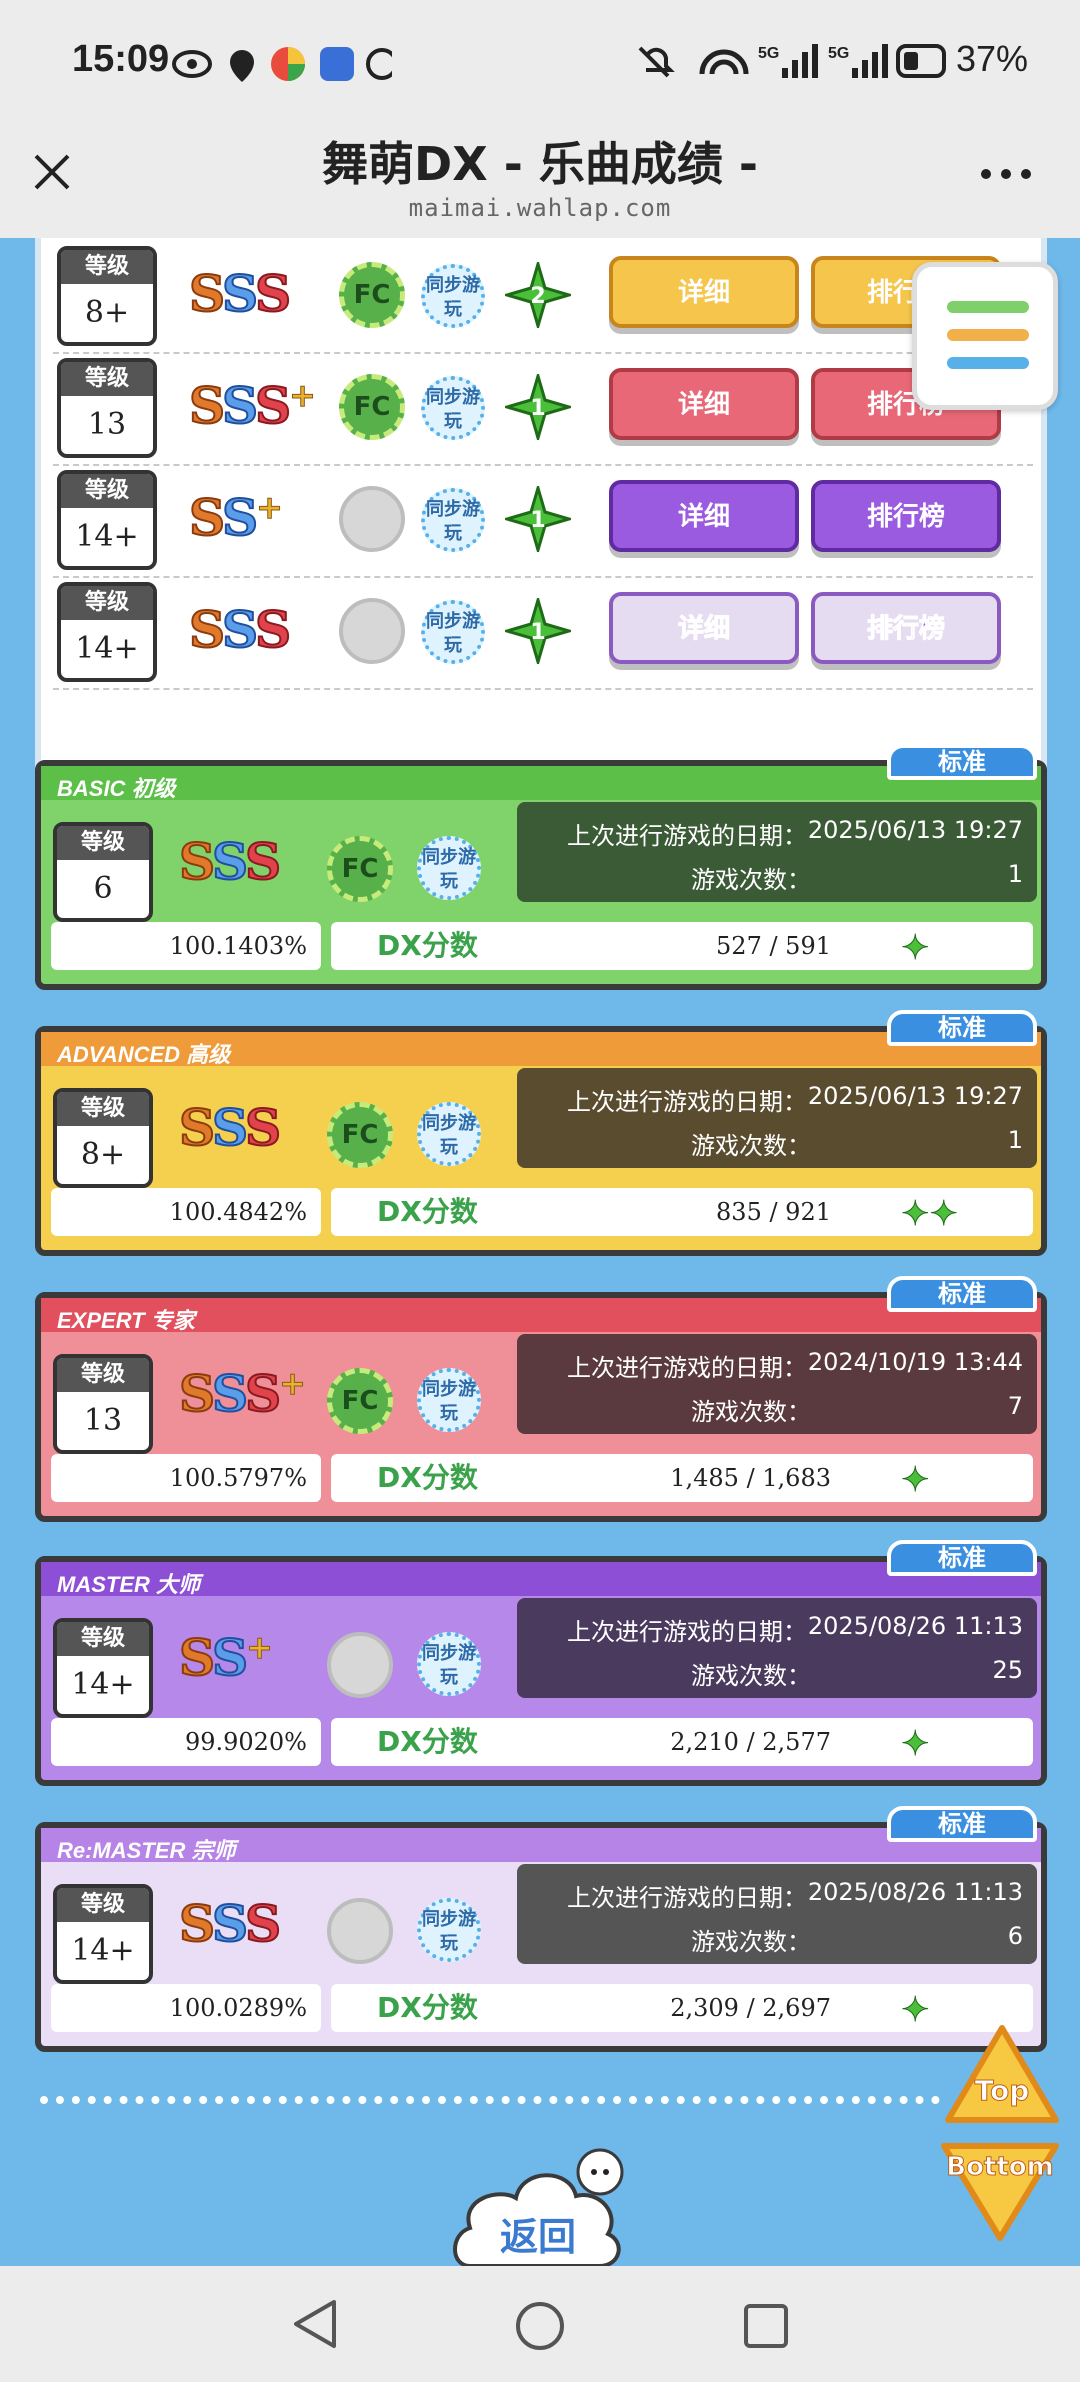  Describe the element at coordinates (116, 788) in the screenshot. I see `difficulty-label: BASIC 初级` at that location.